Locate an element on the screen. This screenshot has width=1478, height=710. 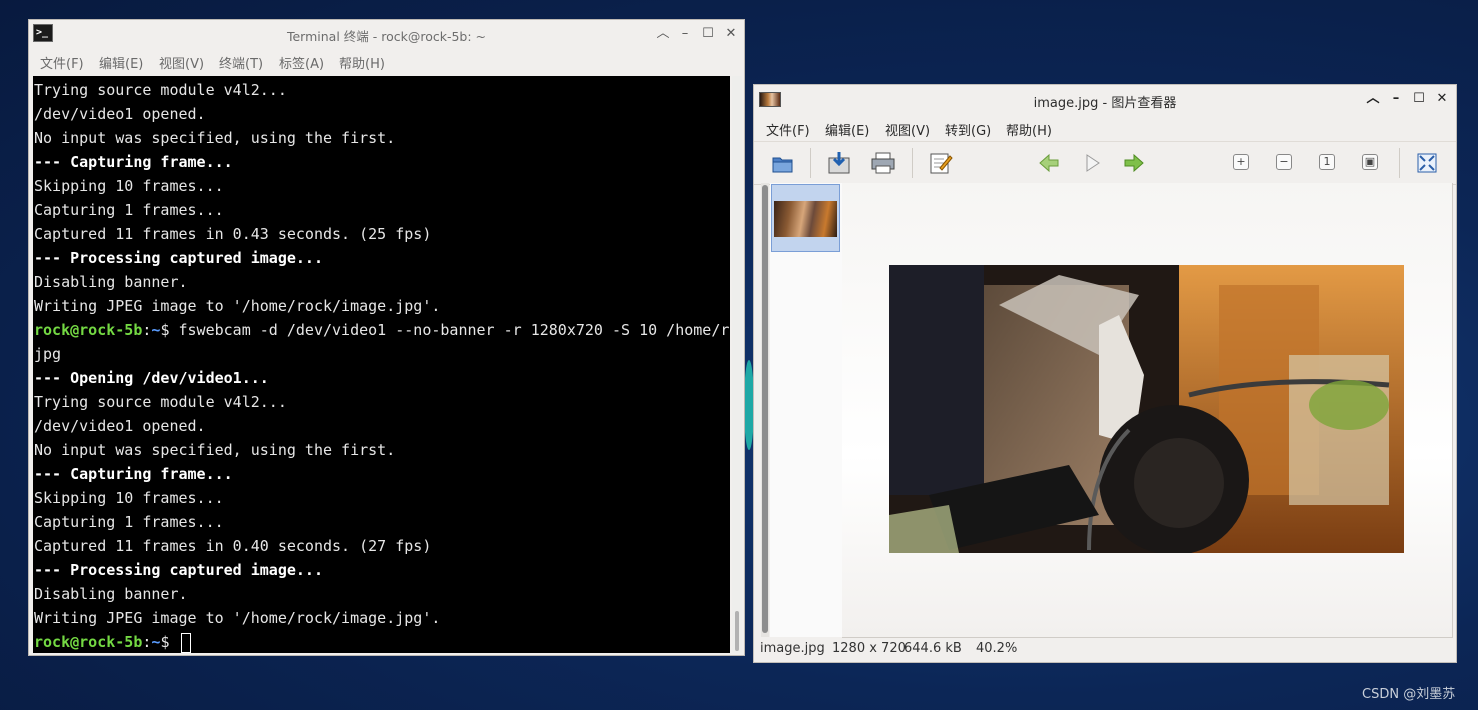
thumbnail-pane is located at coordinates (801, 410).